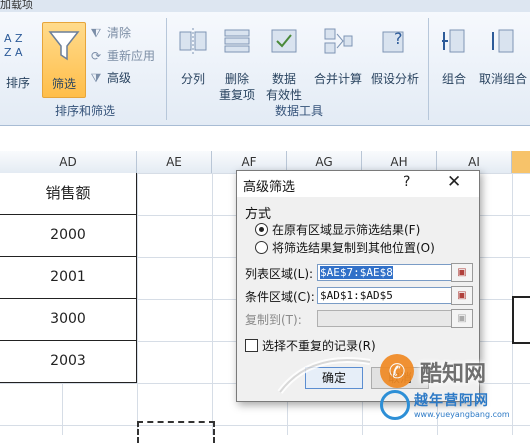 Image resolution: width=530 pixels, height=443 pixels. Describe the element at coordinates (503, 41) in the screenshot. I see `ungroup-rows-icon` at that location.